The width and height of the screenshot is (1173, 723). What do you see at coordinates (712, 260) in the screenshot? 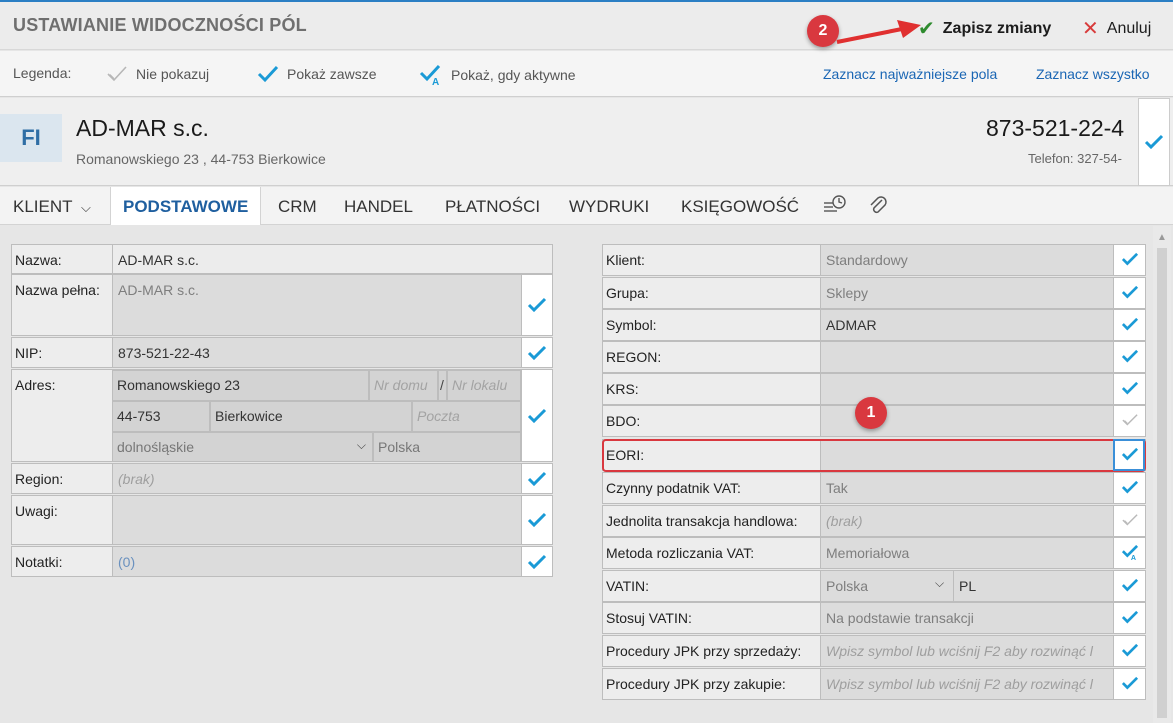
I see `field-label: Klient:` at bounding box center [712, 260].